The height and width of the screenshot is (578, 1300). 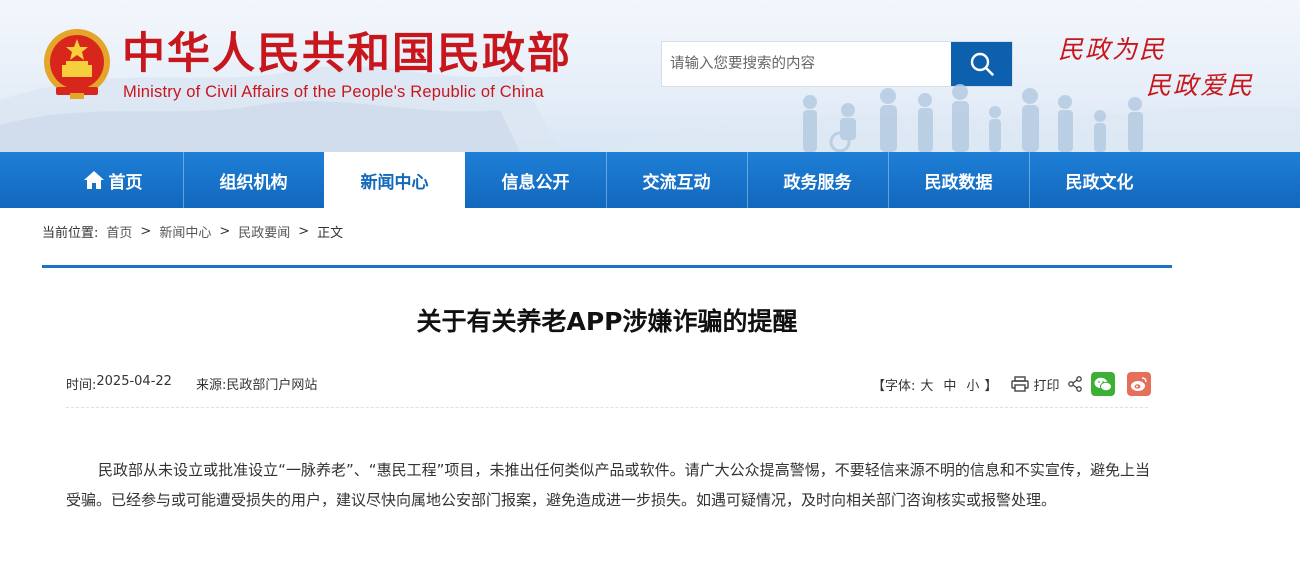 I want to click on breadcrumb-label: 当前位置:, so click(x=70, y=233).